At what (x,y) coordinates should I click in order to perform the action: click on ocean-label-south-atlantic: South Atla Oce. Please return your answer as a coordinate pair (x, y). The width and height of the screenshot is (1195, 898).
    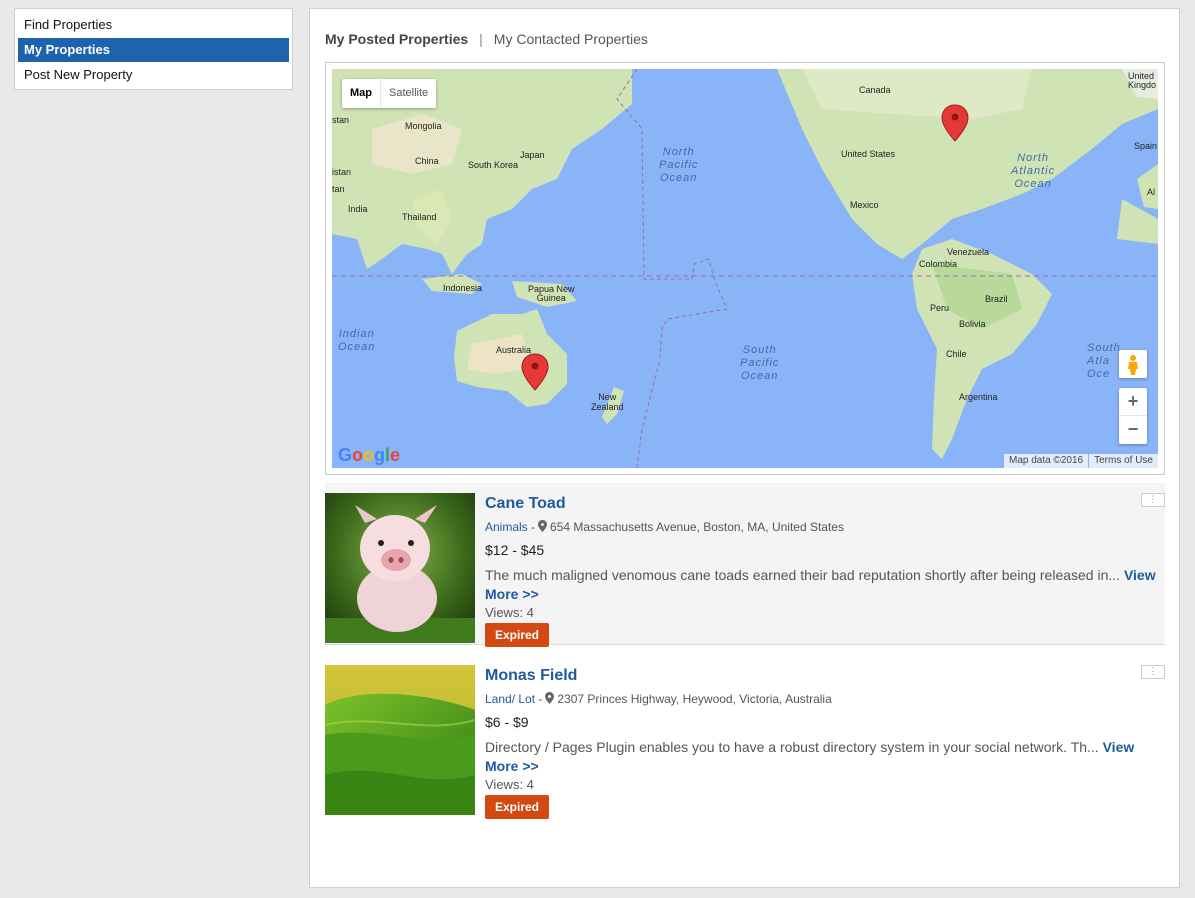
    Looking at the image, I should click on (1104, 361).